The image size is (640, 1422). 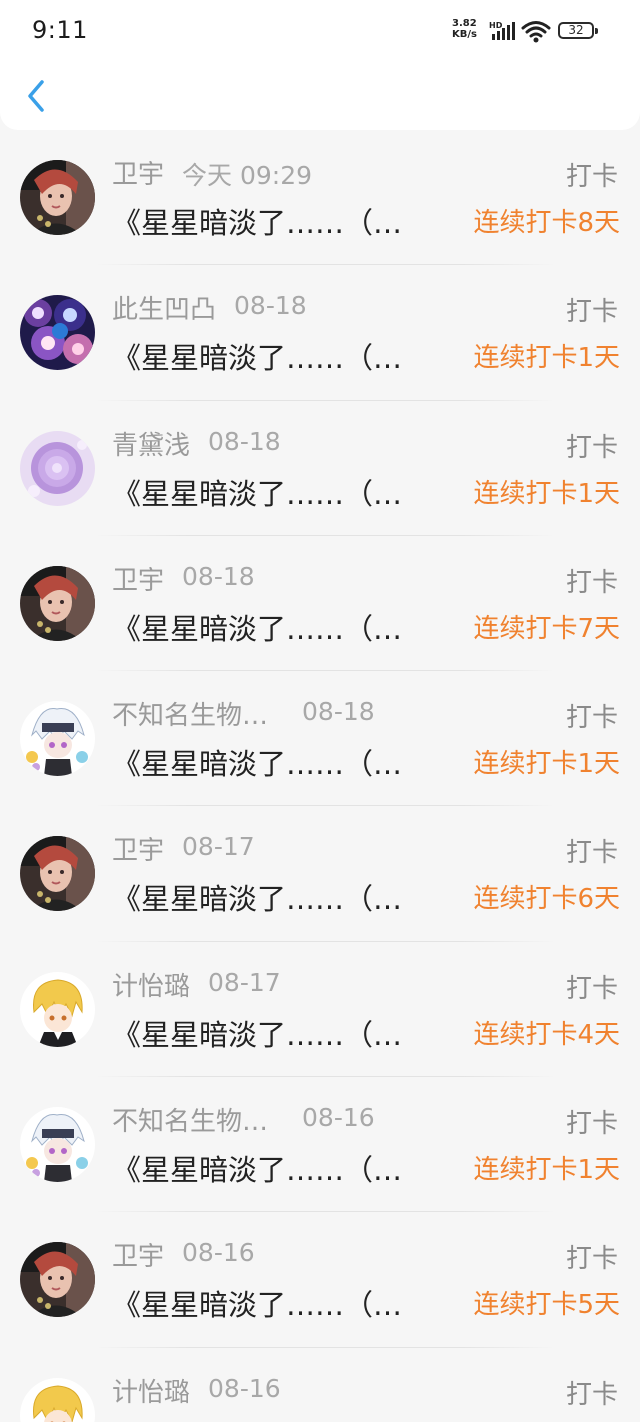 What do you see at coordinates (320, 739) in the screenshot?
I see `list-item: 不知名生物… 08-18 《星星暗淡了……（… 打卡连续打卡1天` at bounding box center [320, 739].